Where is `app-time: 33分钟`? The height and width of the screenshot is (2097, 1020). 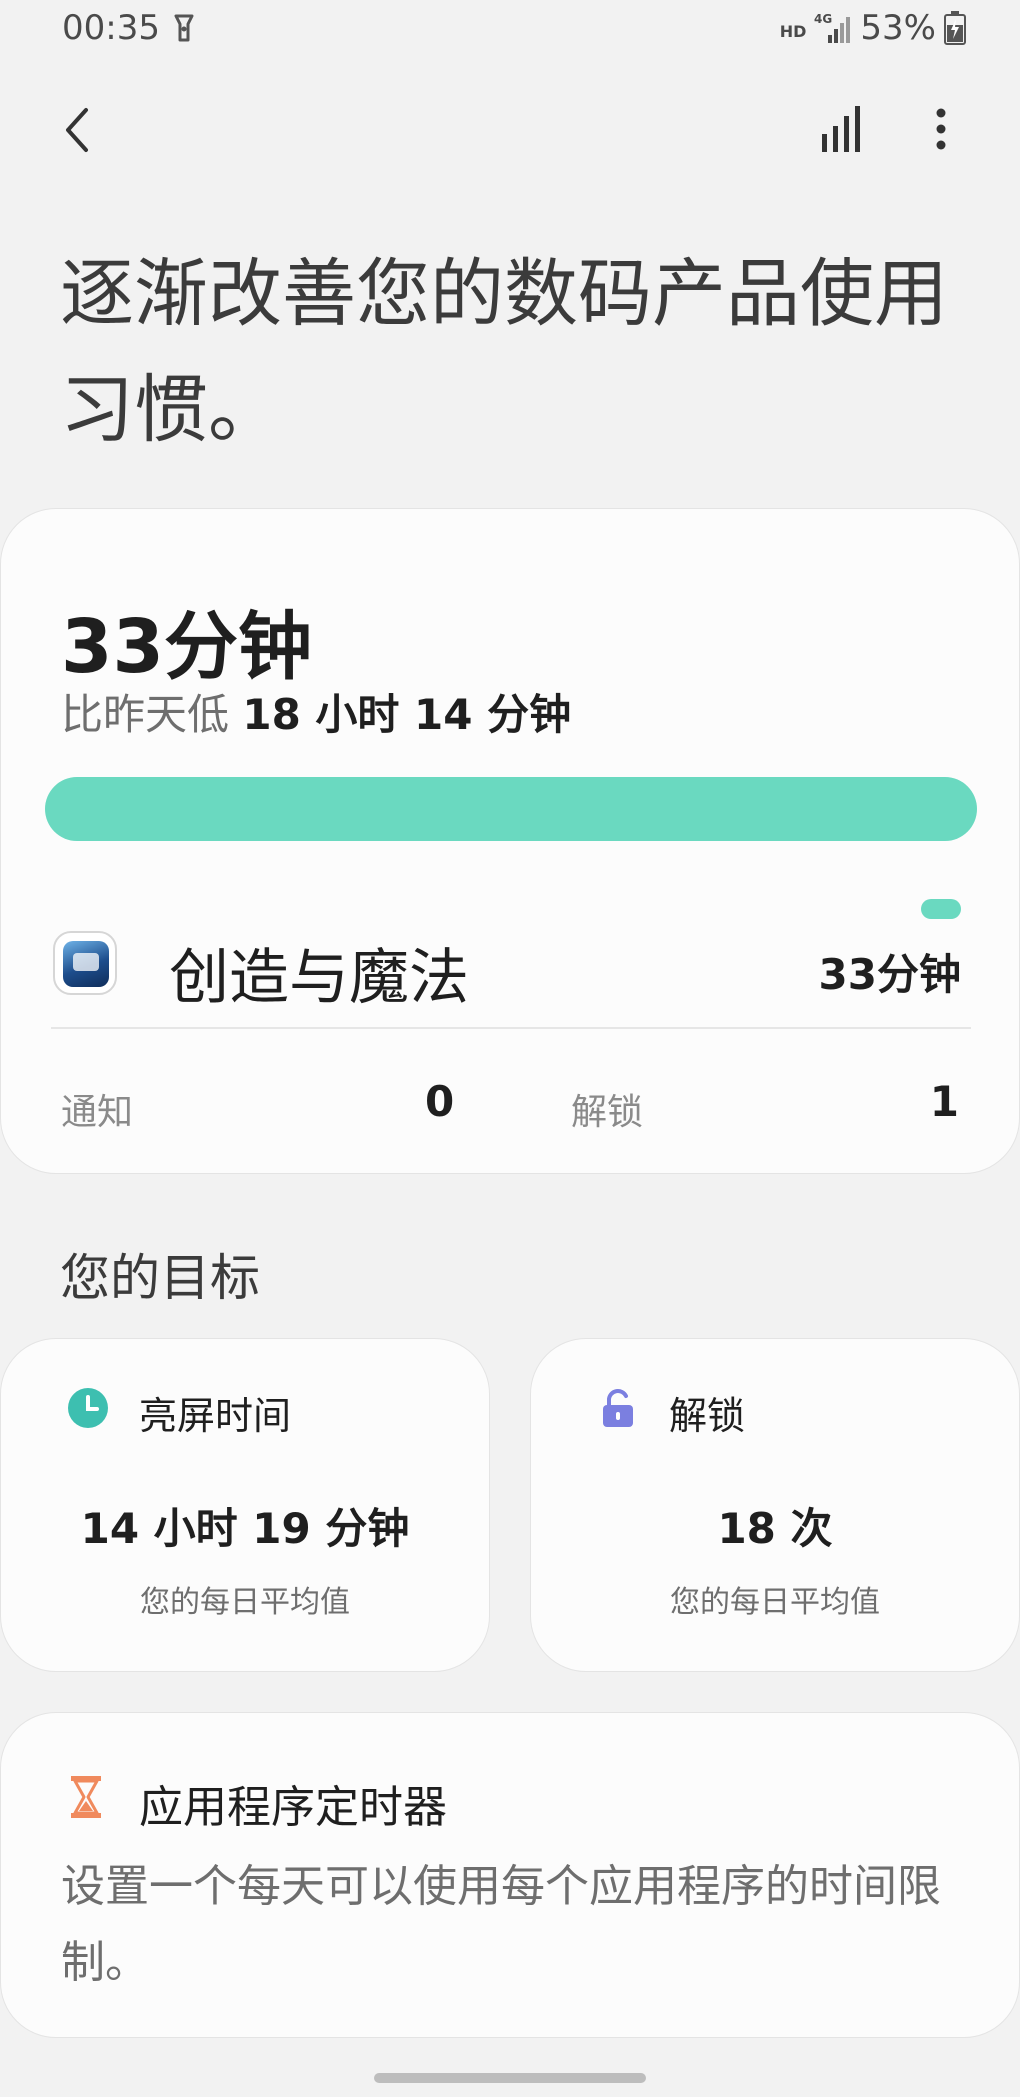 app-time: 33分钟 is located at coordinates (889, 974).